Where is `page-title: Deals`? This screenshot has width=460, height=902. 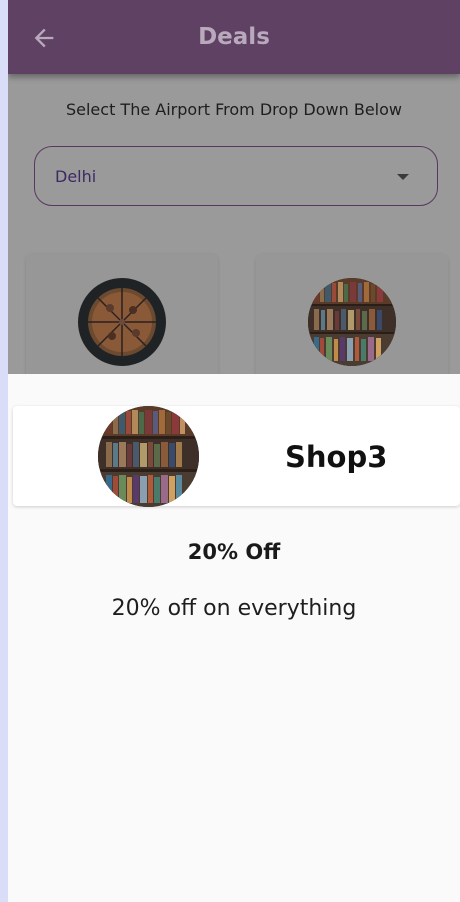
page-title: Deals is located at coordinates (234, 37).